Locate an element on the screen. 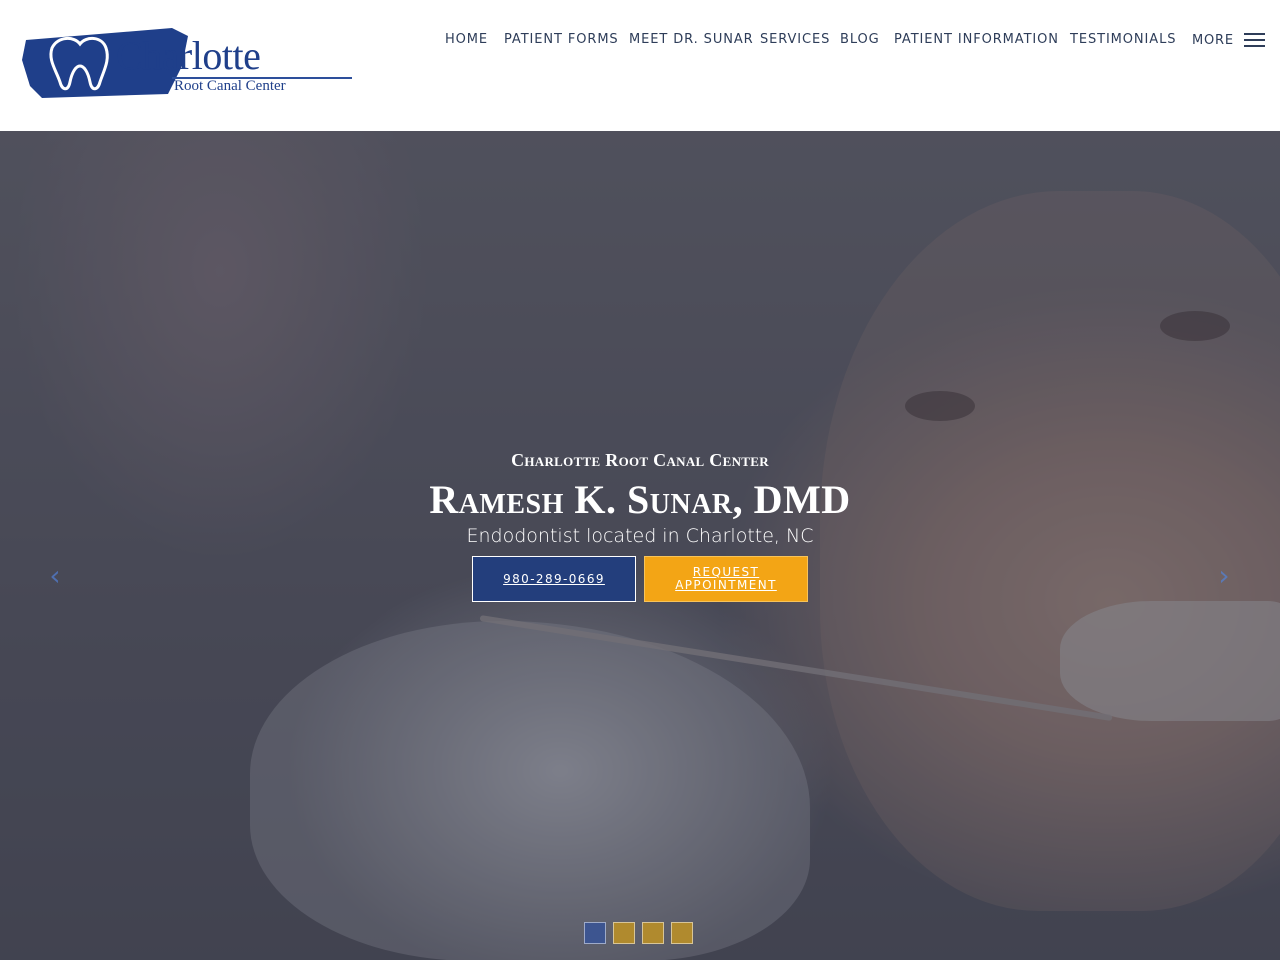  nav-patient-information: PATIENT INFORMATION is located at coordinates (976, 40).